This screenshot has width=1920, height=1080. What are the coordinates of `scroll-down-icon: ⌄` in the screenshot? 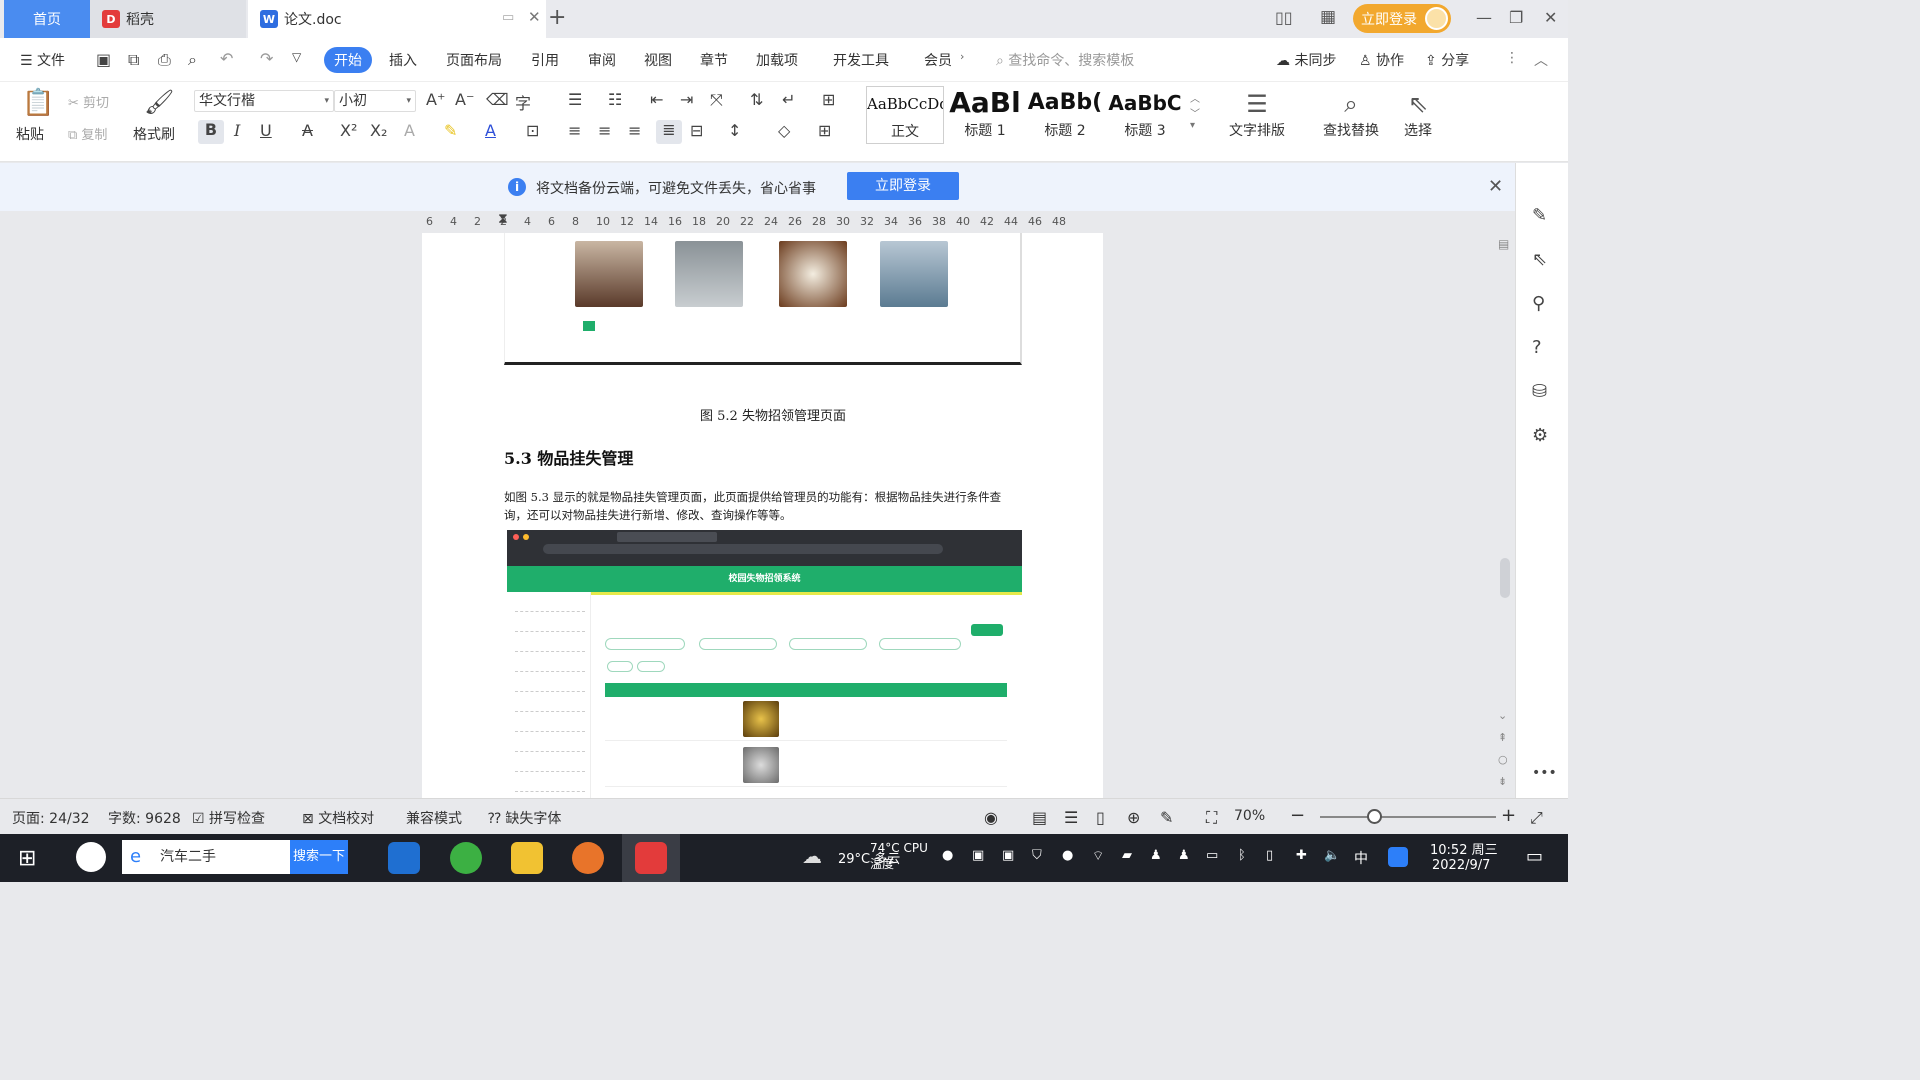 It's located at (1502, 715).